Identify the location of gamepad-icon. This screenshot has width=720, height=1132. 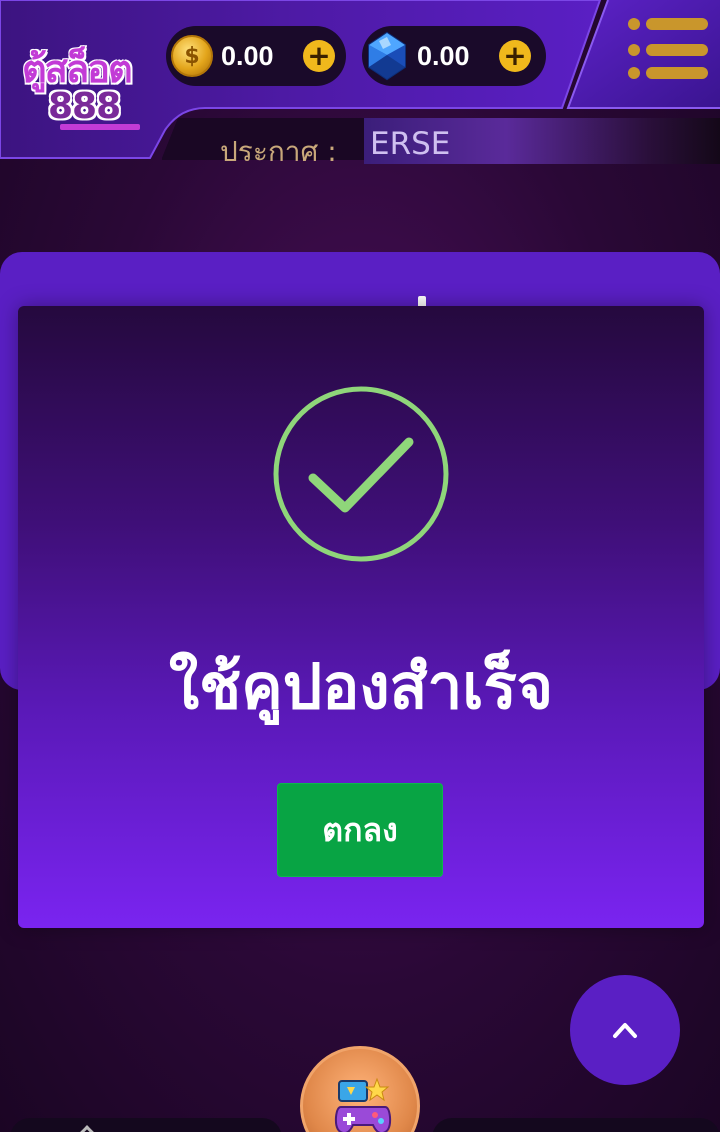
(363, 1104).